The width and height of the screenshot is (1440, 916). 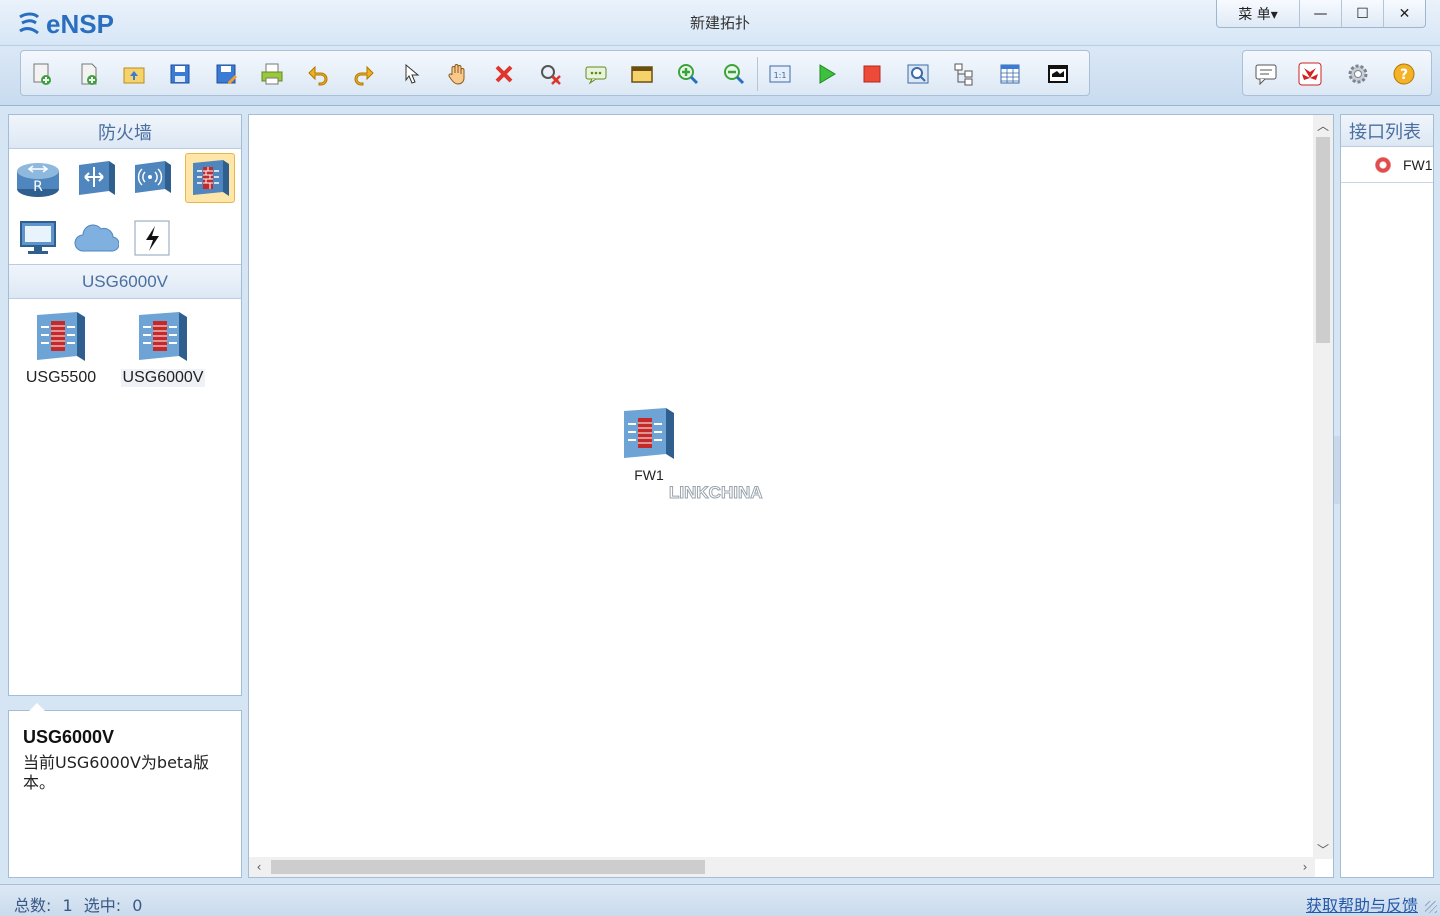 I want to click on selected-label: 选中:, so click(x=102, y=905).